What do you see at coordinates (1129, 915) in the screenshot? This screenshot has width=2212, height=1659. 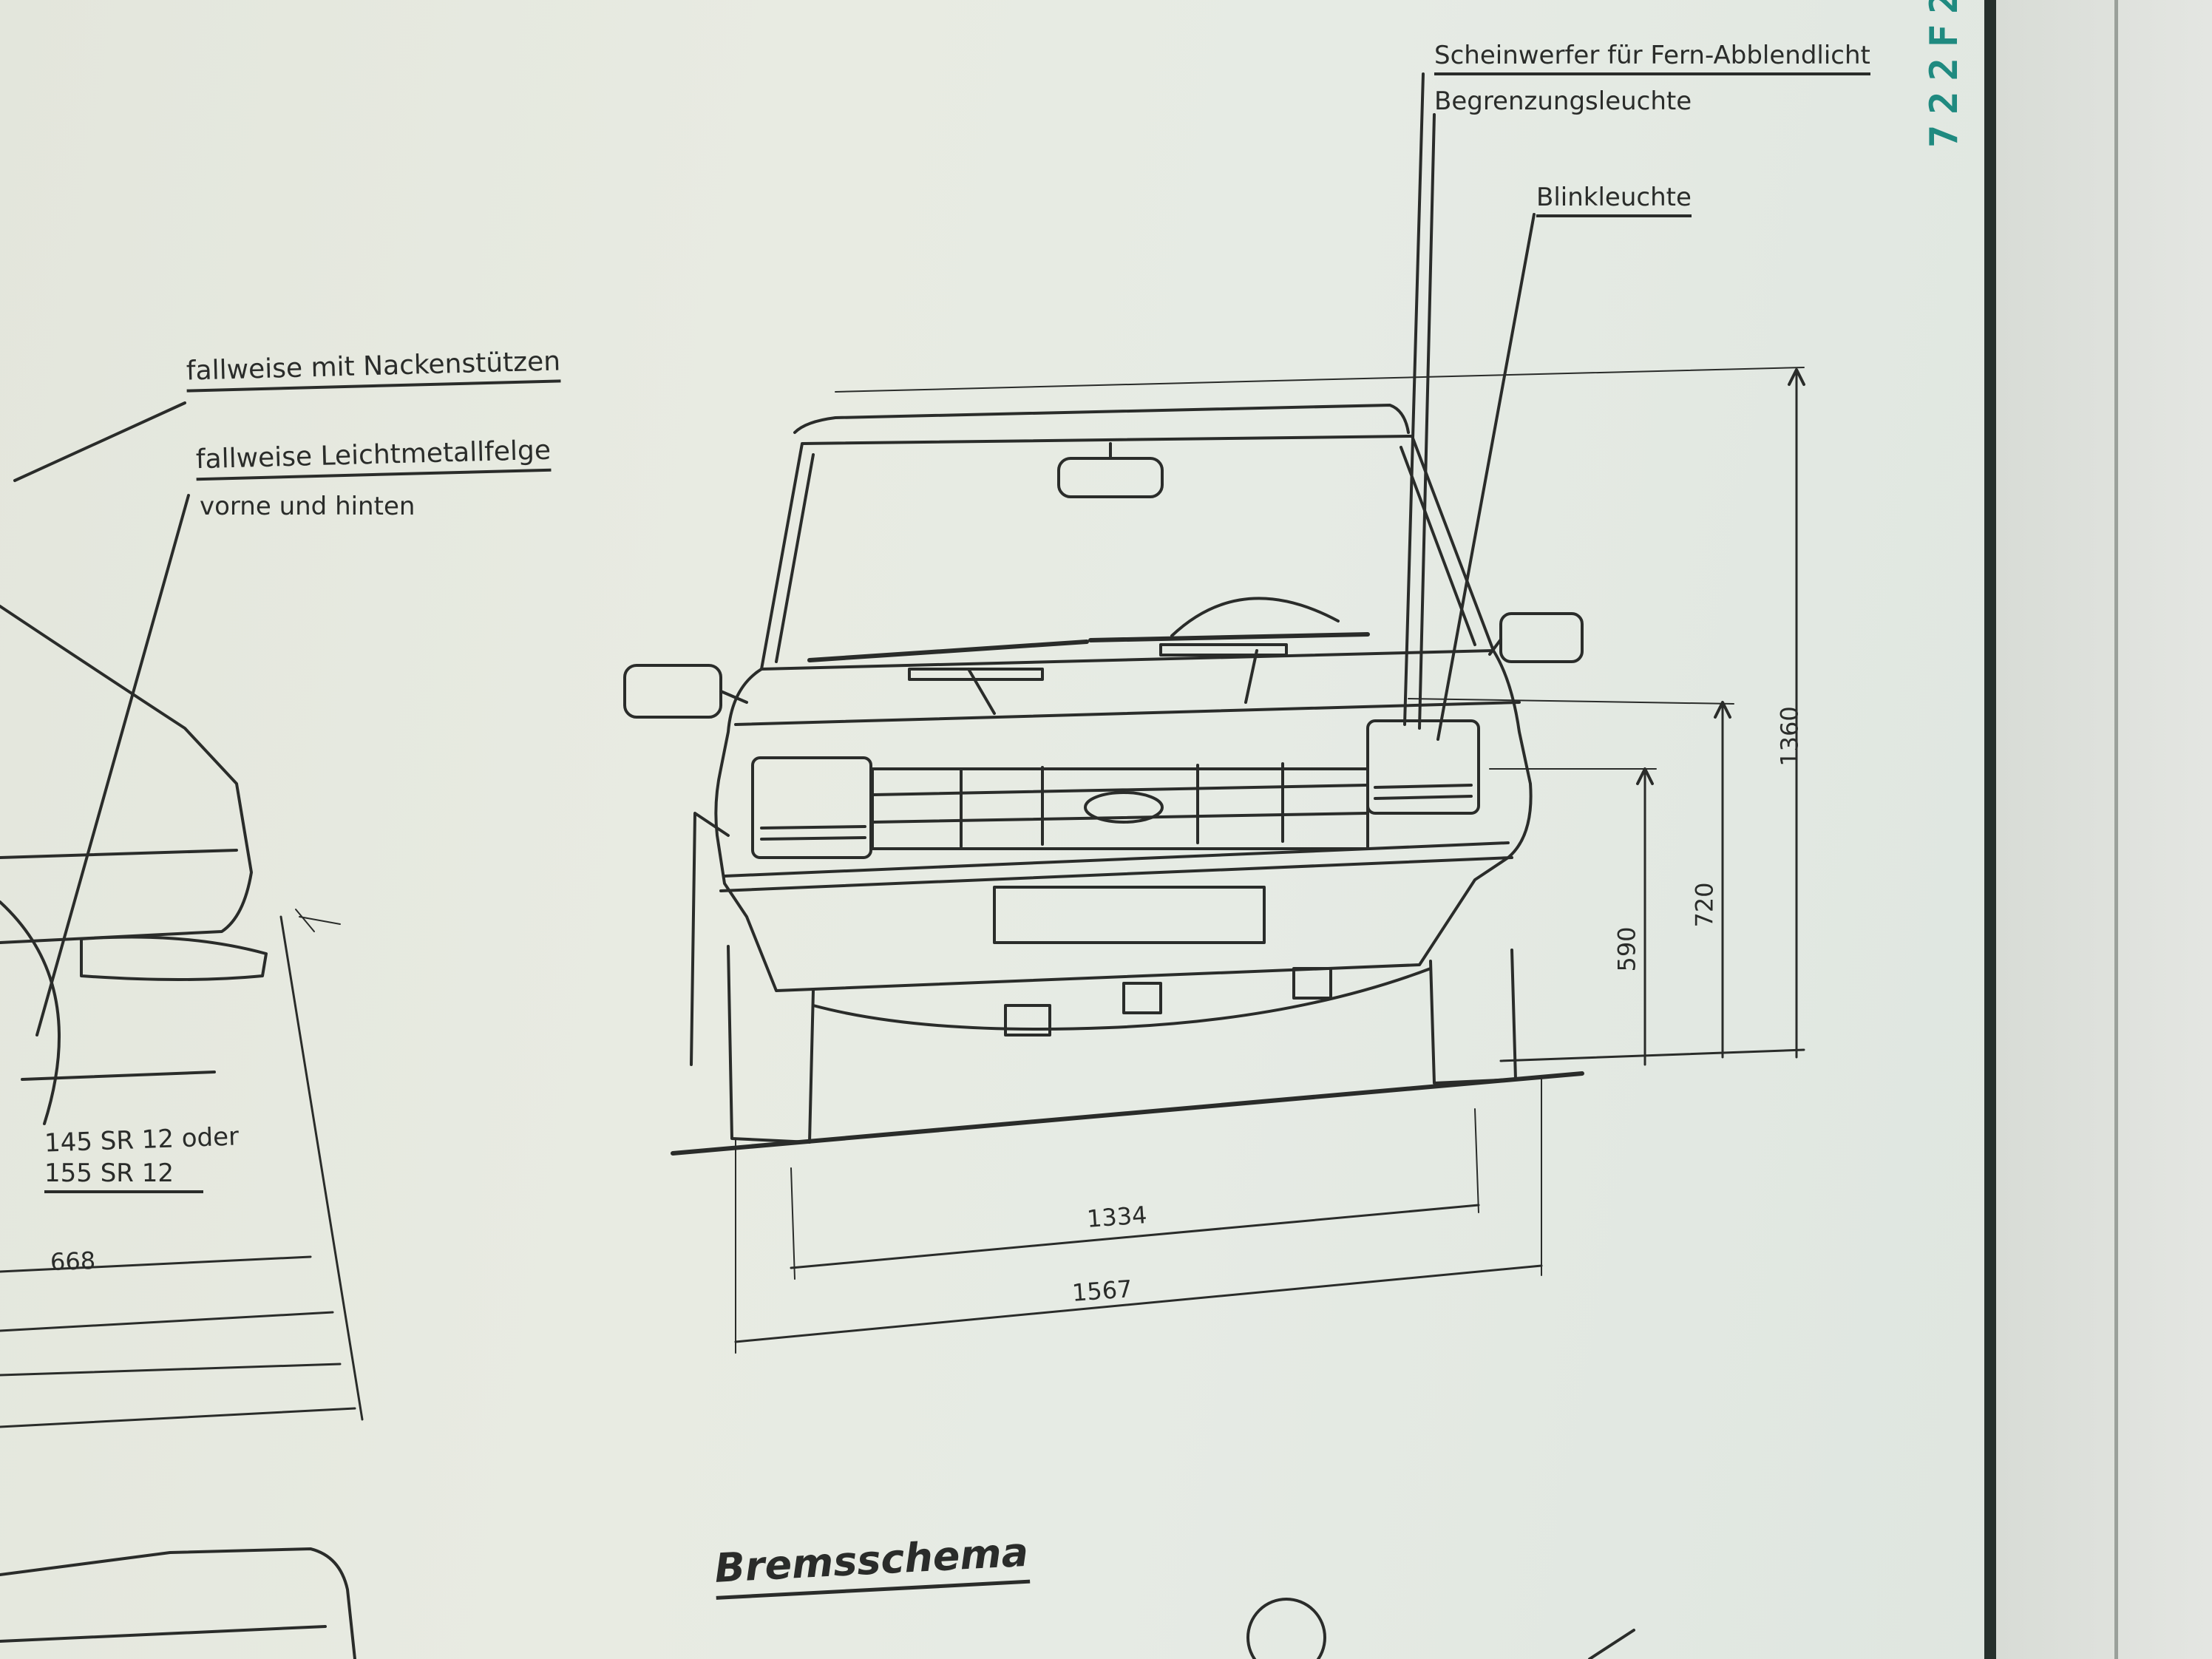 I see `licence-plate` at bounding box center [1129, 915].